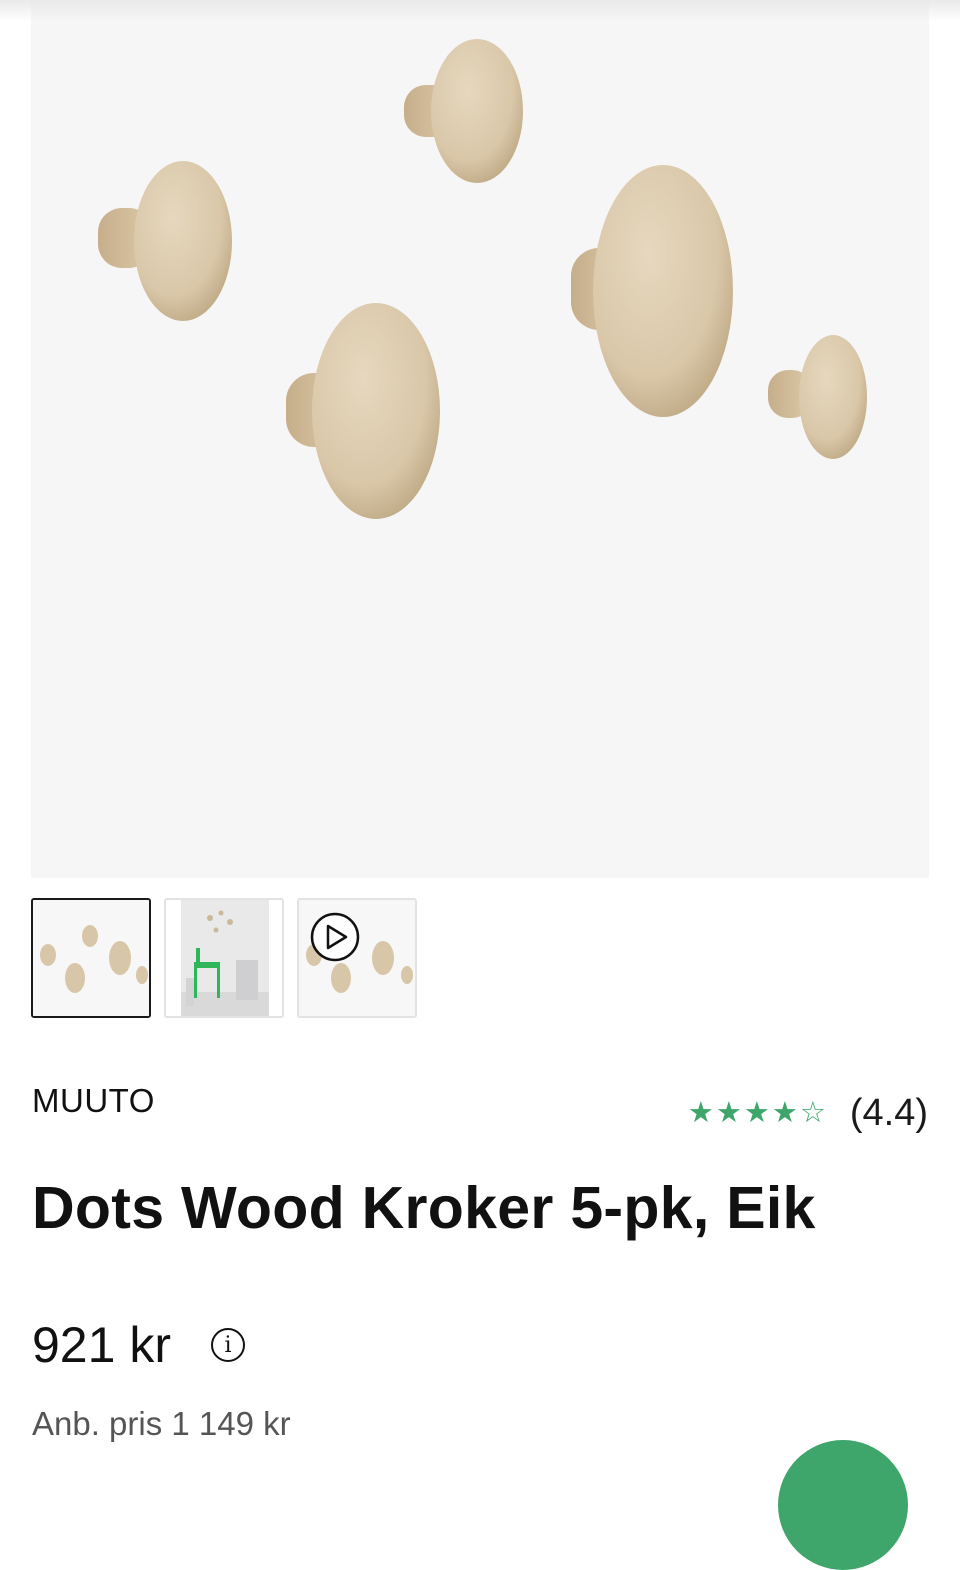 The image size is (960, 1570). What do you see at coordinates (161, 1423) in the screenshot?
I see `recommended-price: Anb. pris 1 149 kr` at bounding box center [161, 1423].